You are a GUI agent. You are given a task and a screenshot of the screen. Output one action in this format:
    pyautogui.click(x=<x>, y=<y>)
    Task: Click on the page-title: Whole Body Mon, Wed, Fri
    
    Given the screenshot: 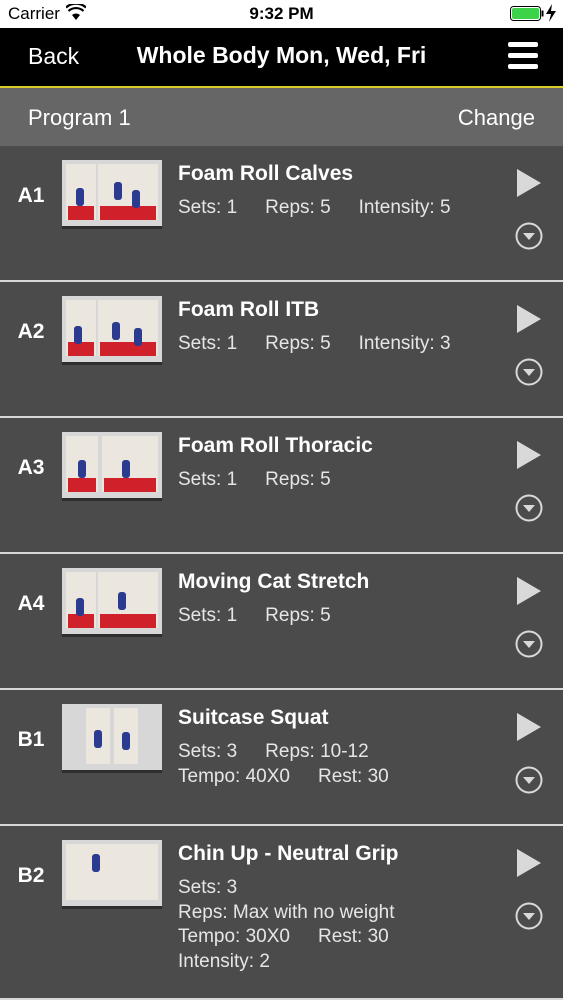 What is the action you would take?
    pyautogui.click(x=281, y=55)
    